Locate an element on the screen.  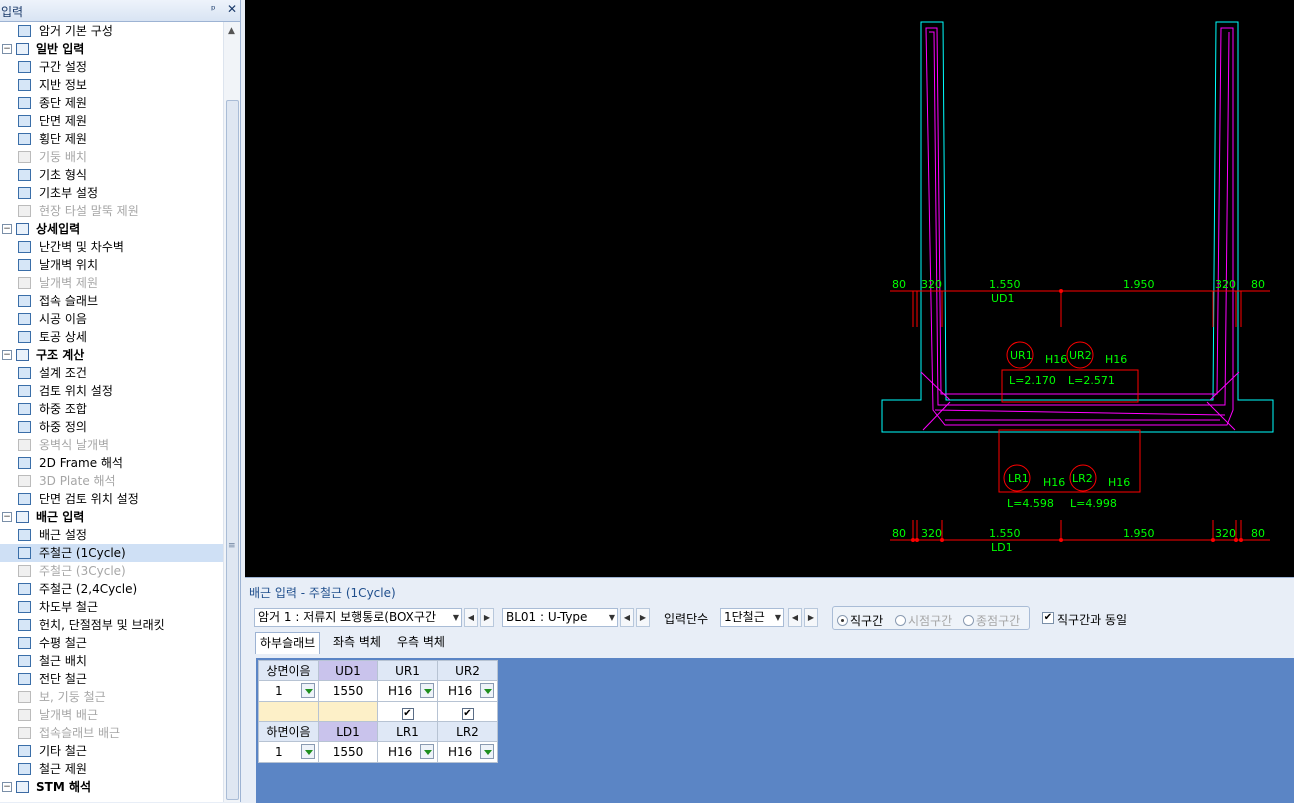
tree-item: 보, 기둥 철근 is located at coordinates (111, 697).